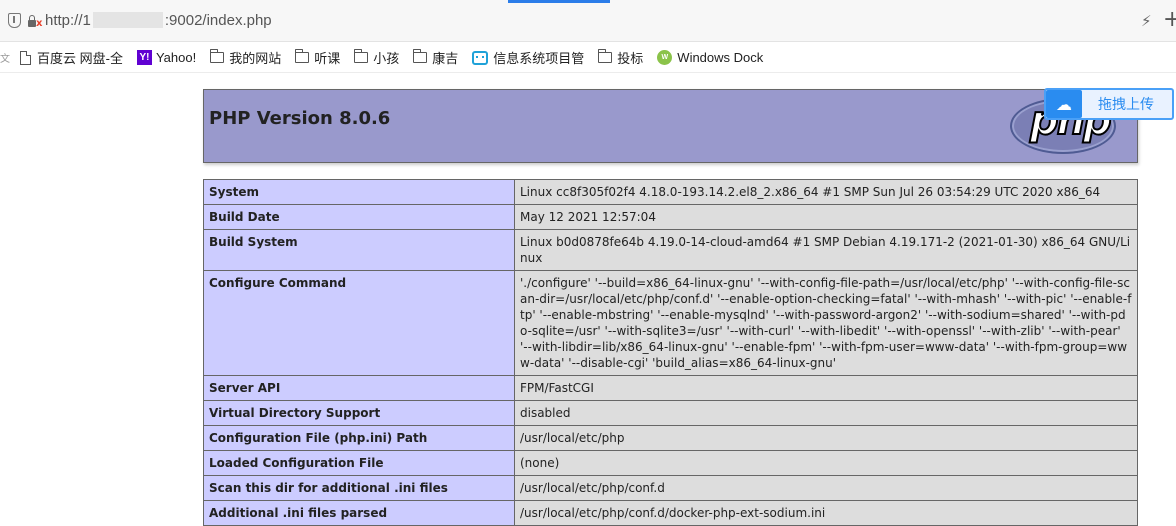 The height and width of the screenshot is (526, 1176). What do you see at coordinates (1126, 105) in the screenshot?
I see `upload-label: 拖拽上传` at bounding box center [1126, 105].